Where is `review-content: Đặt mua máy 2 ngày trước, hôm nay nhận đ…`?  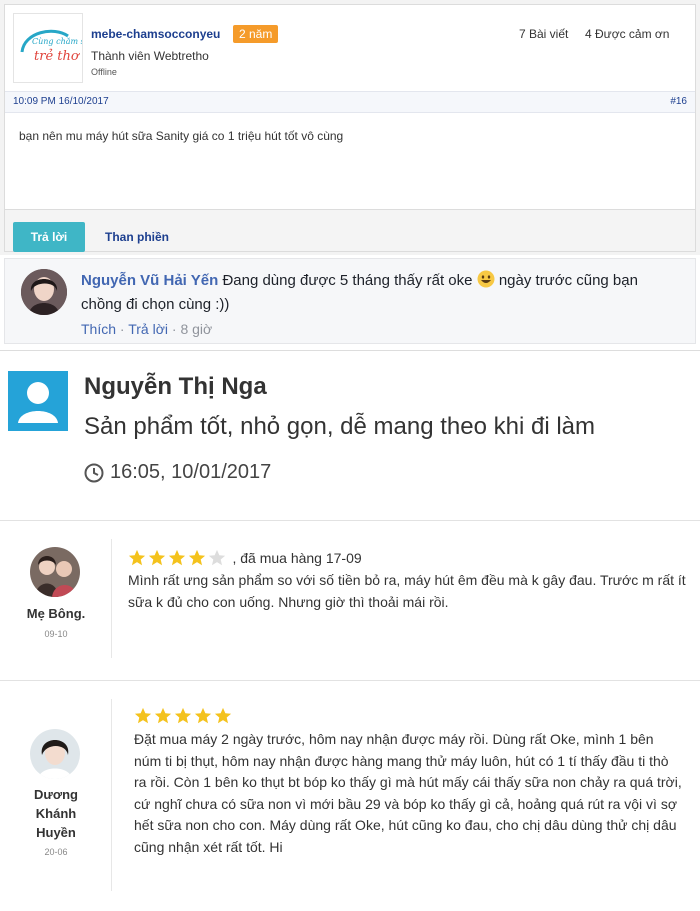
review-content: Đặt mua máy 2 ngày trước, hôm nay nhận đ… is located at coordinates (408, 782).